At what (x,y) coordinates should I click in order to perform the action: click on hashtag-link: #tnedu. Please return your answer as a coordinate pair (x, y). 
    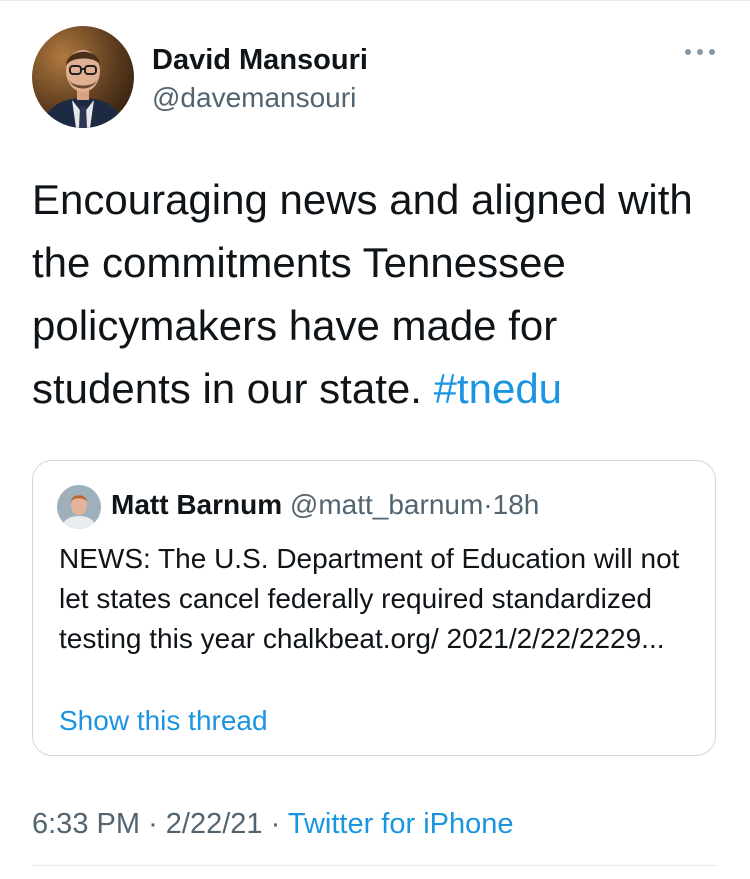
    Looking at the image, I should click on (498, 388).